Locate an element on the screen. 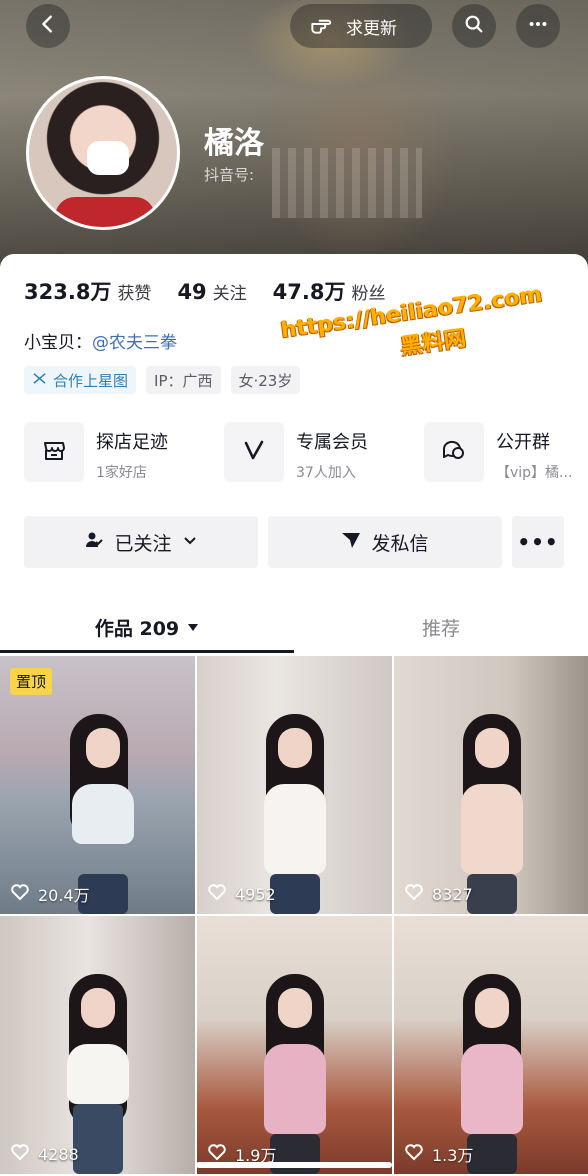 This screenshot has height=1176, width=588. profile-stats: 323.8万 获赞 49 关注 47.8万 粉丝 is located at coordinates (205, 291).